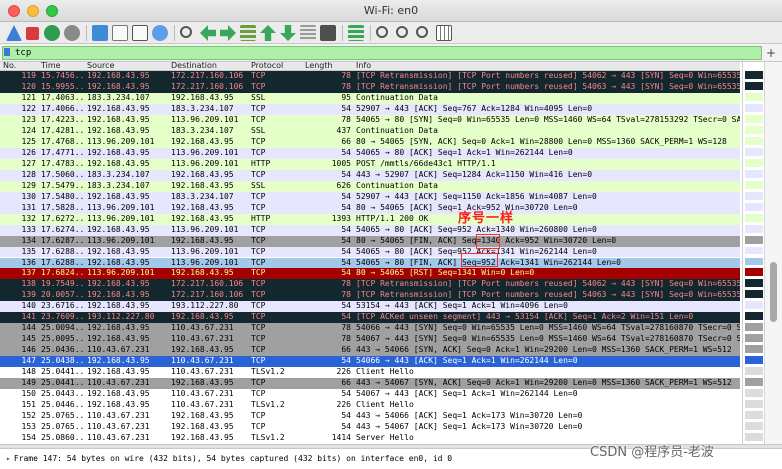  I want to click on save-file-icon, so click(120, 33).